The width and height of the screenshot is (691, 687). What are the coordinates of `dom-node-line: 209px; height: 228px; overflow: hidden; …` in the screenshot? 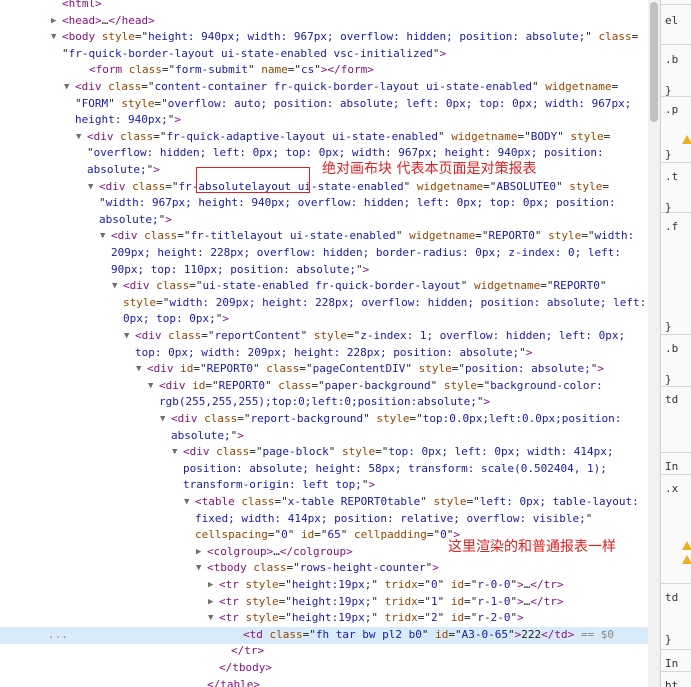 It's located at (330, 253).